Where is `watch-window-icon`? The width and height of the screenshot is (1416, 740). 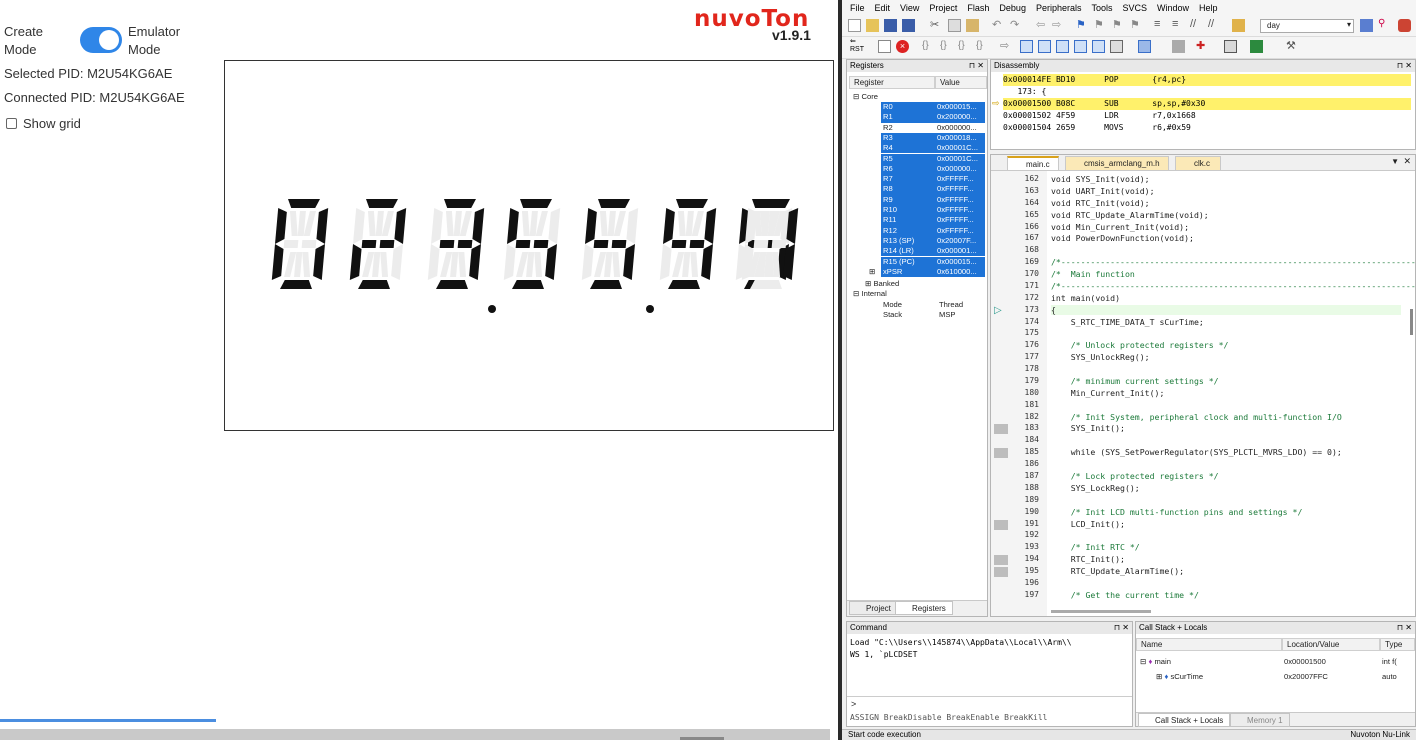
watch-window-icon is located at coordinates (1116, 46).